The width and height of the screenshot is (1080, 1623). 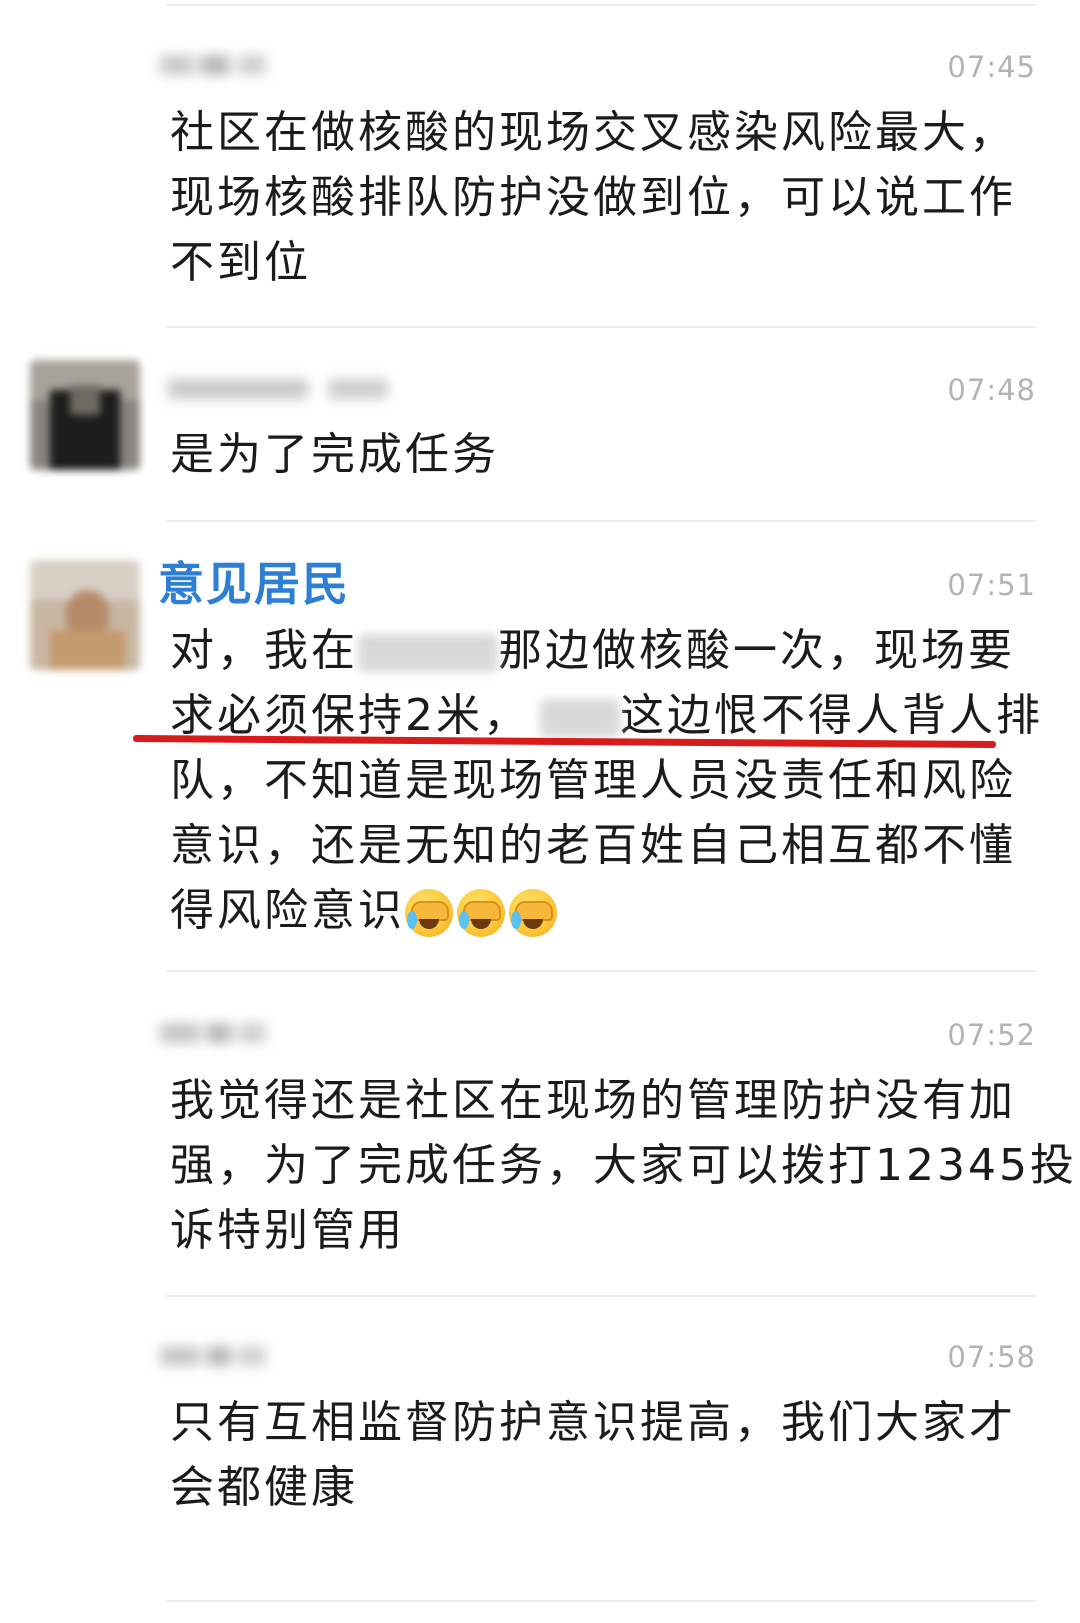 I want to click on comment-fragment: 求必须保持2米，, so click(x=350, y=715).